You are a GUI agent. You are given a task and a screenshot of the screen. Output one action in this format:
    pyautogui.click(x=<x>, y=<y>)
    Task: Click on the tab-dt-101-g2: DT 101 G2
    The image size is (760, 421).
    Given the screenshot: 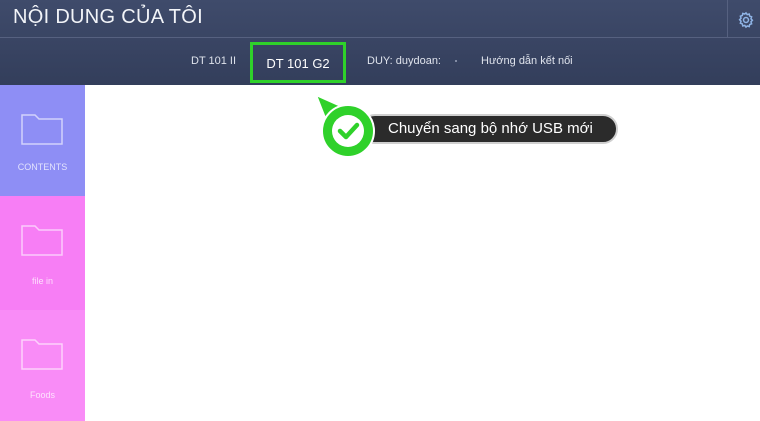 What is the action you would take?
    pyautogui.click(x=298, y=62)
    